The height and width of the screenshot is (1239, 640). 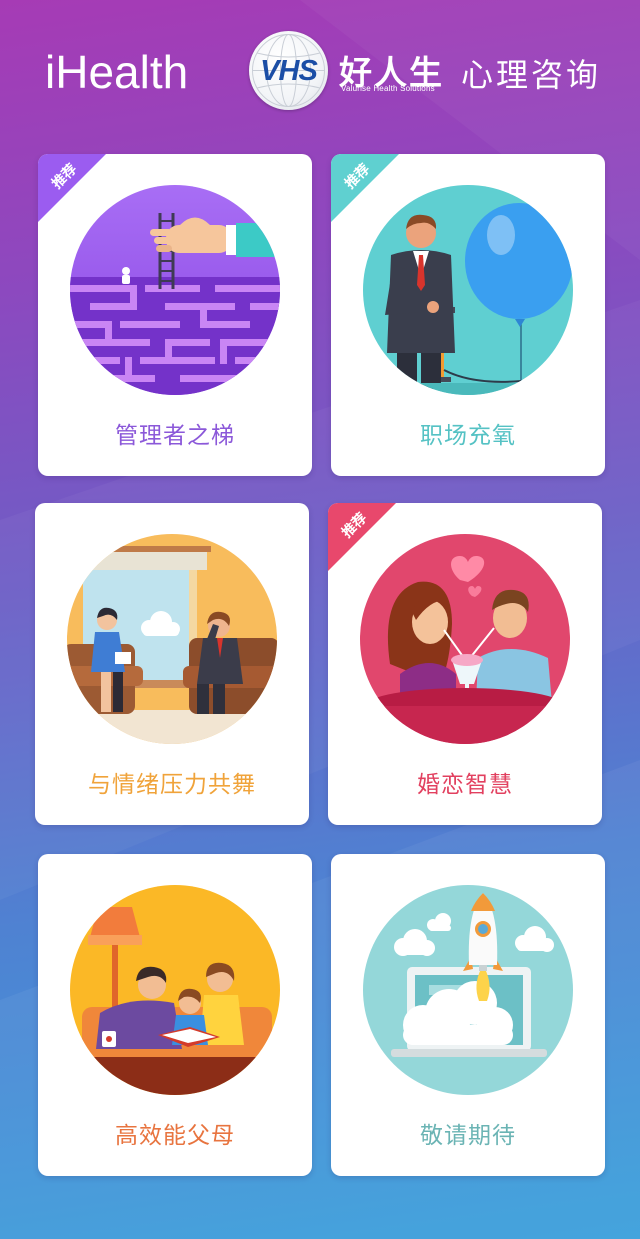 I want to click on card-label: 与情绪压力共舞, so click(x=172, y=784).